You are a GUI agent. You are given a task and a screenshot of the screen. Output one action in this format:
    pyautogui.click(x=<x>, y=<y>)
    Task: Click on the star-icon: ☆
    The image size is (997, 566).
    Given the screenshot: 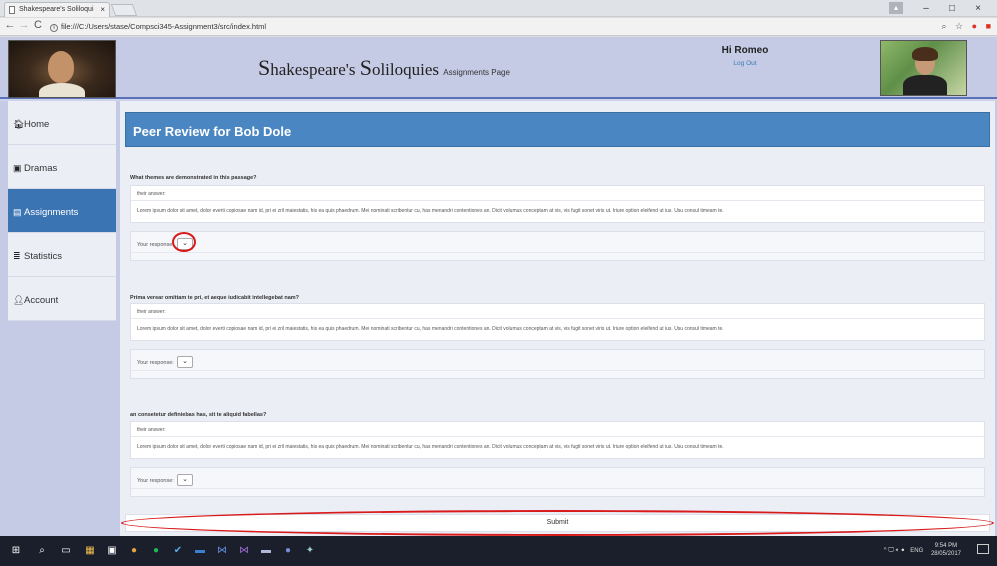 What is the action you would take?
    pyautogui.click(x=959, y=26)
    